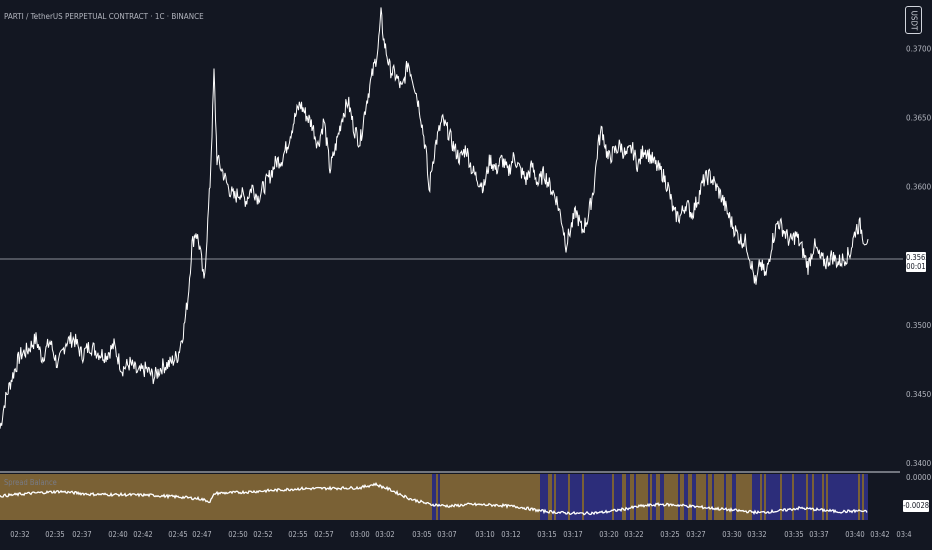  I want to click on x-tick-label: 02:47, so click(201, 534).